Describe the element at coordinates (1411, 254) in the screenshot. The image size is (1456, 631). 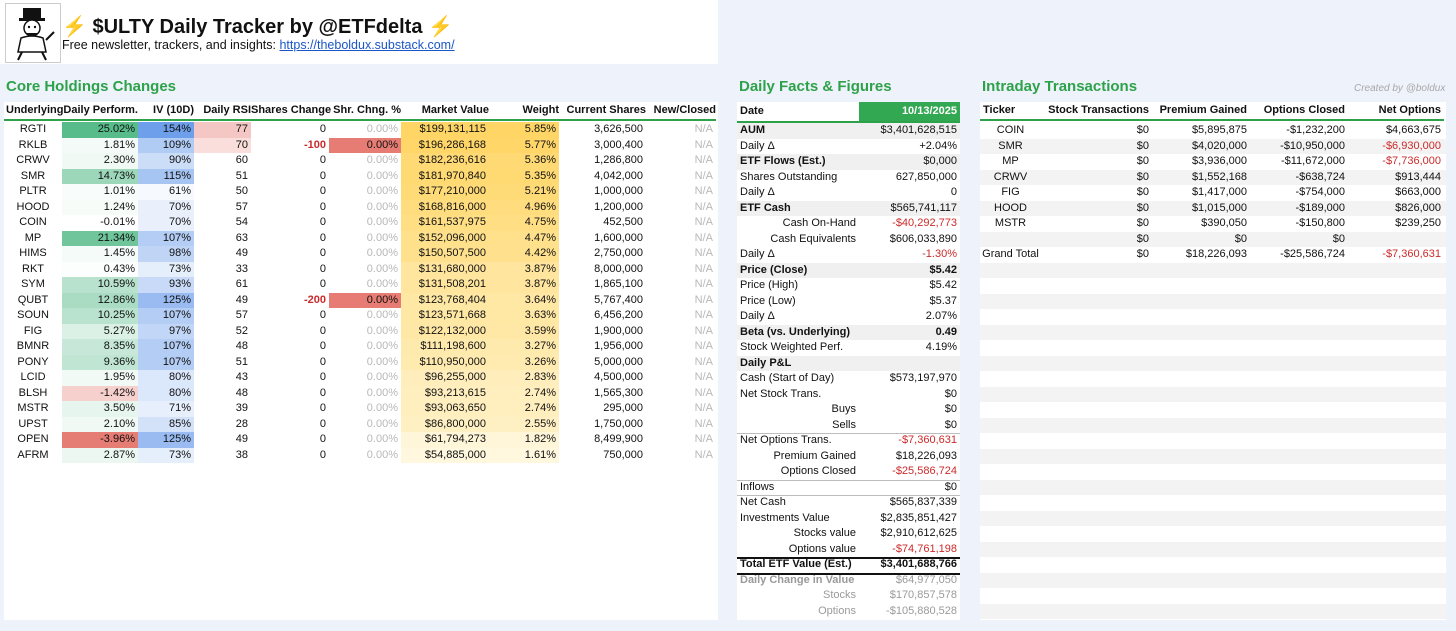
I see `cell-no: -$7,360,631` at that location.